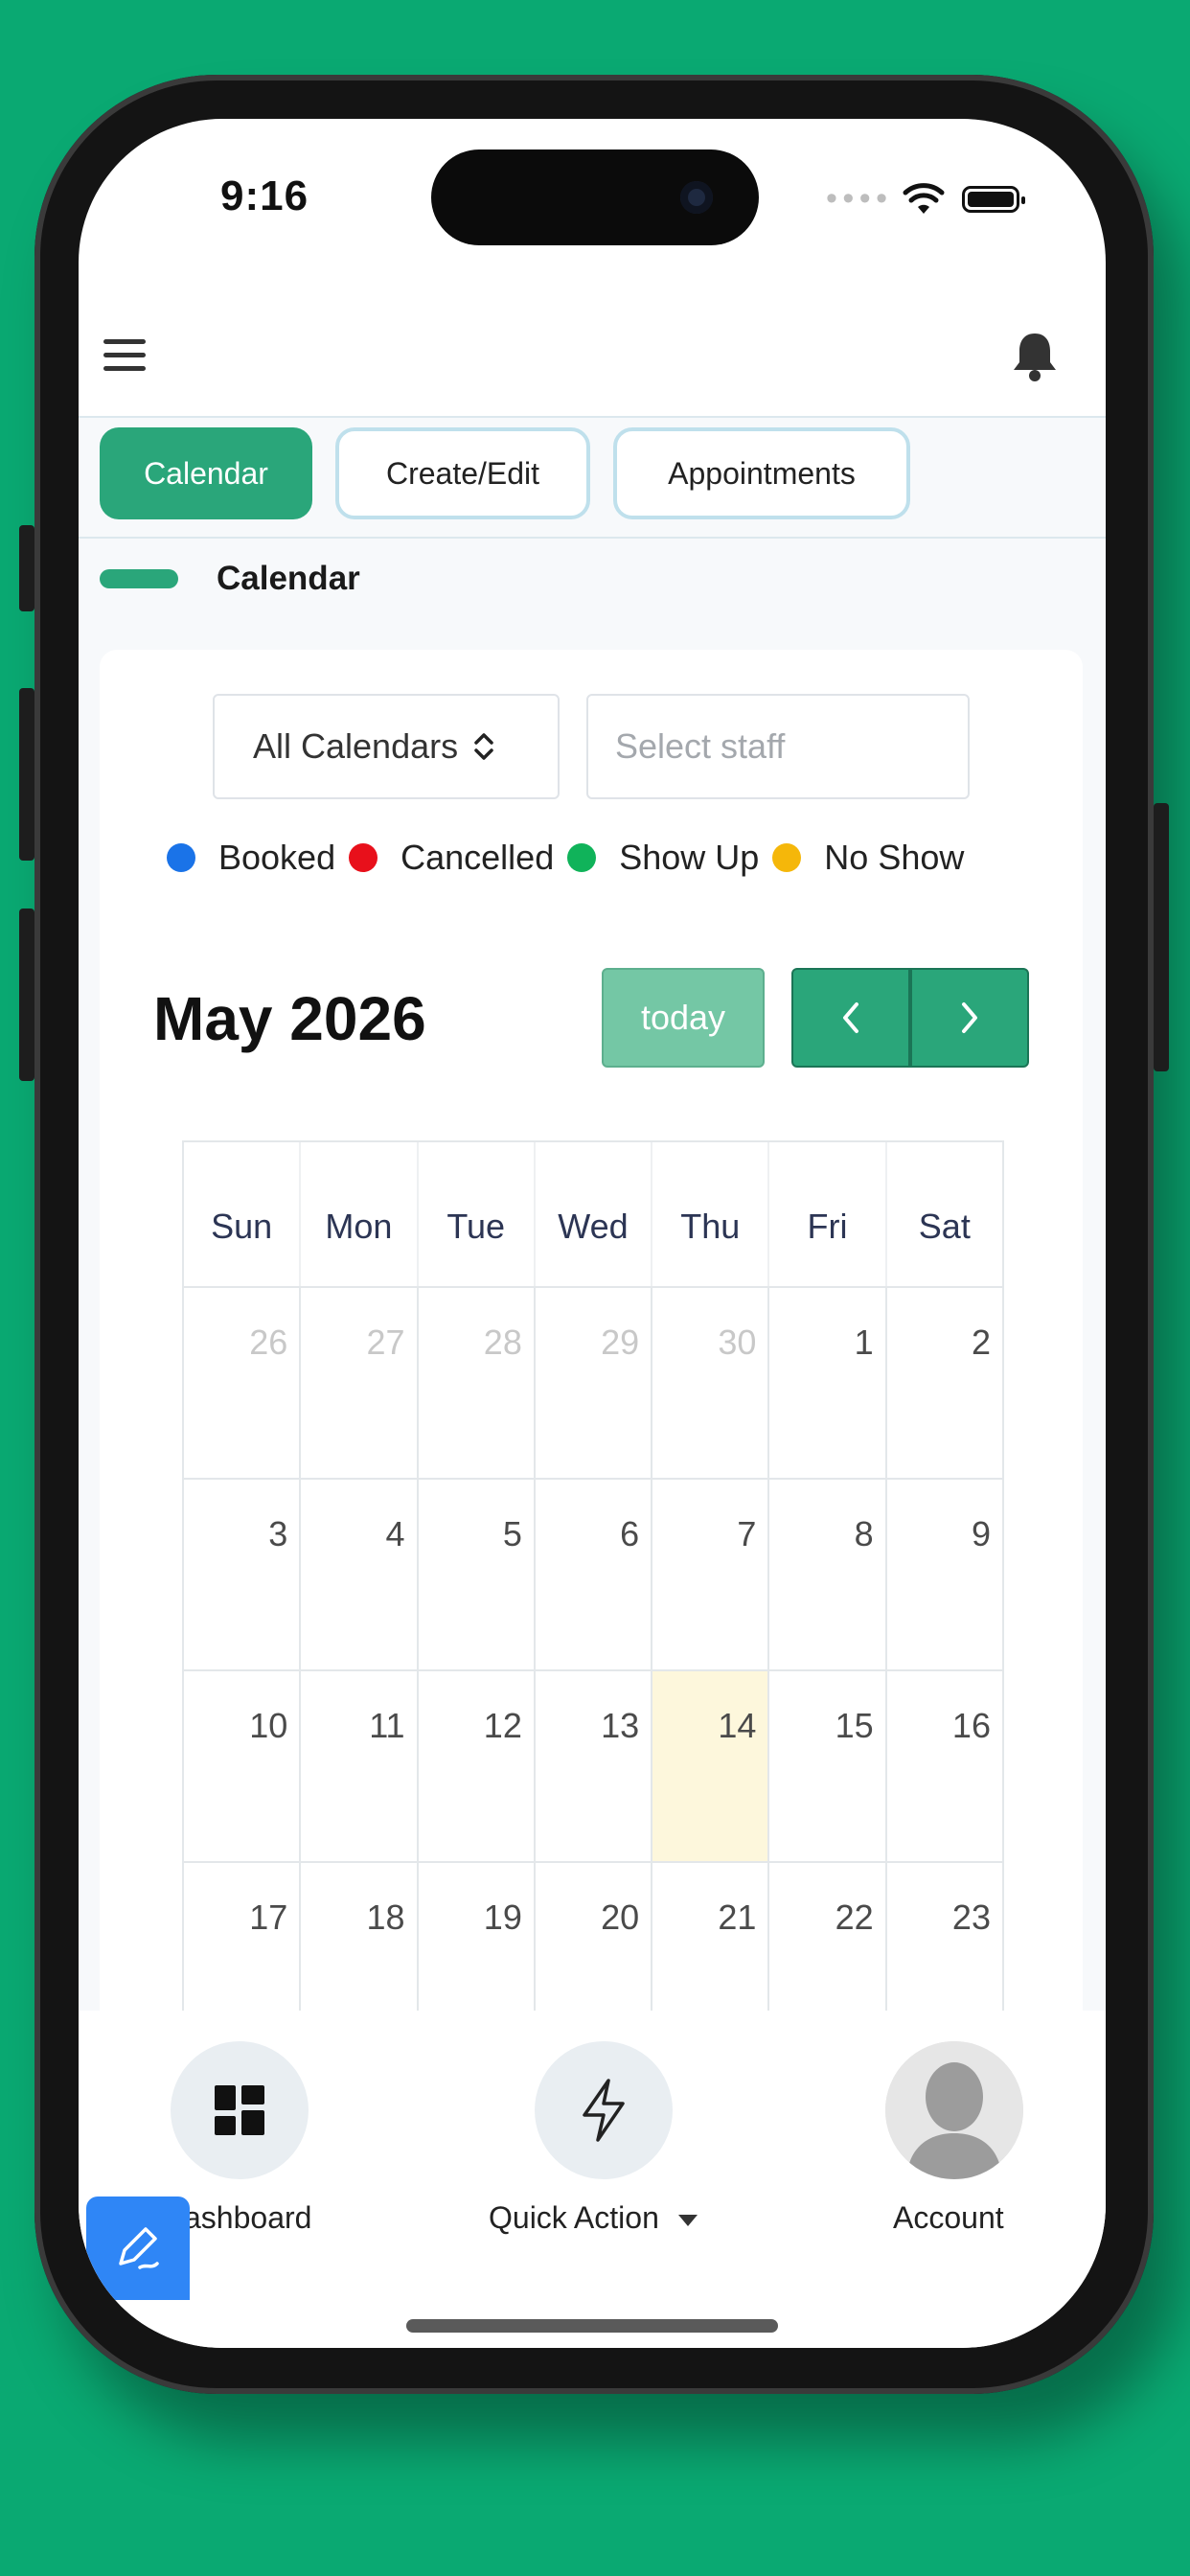 The height and width of the screenshot is (2576, 1190). I want to click on dynamic-island, so click(595, 197).